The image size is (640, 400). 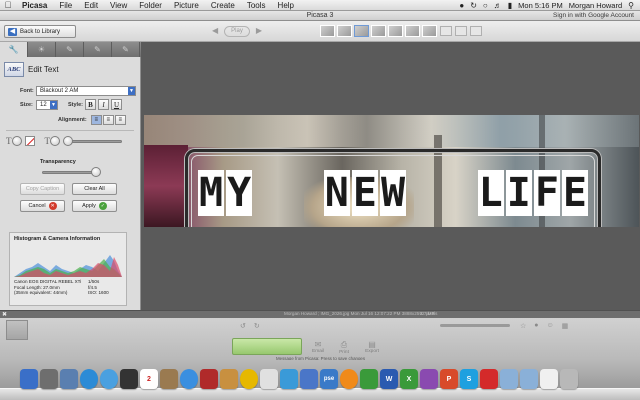 I want to click on play-button: Play, so click(x=237, y=31).